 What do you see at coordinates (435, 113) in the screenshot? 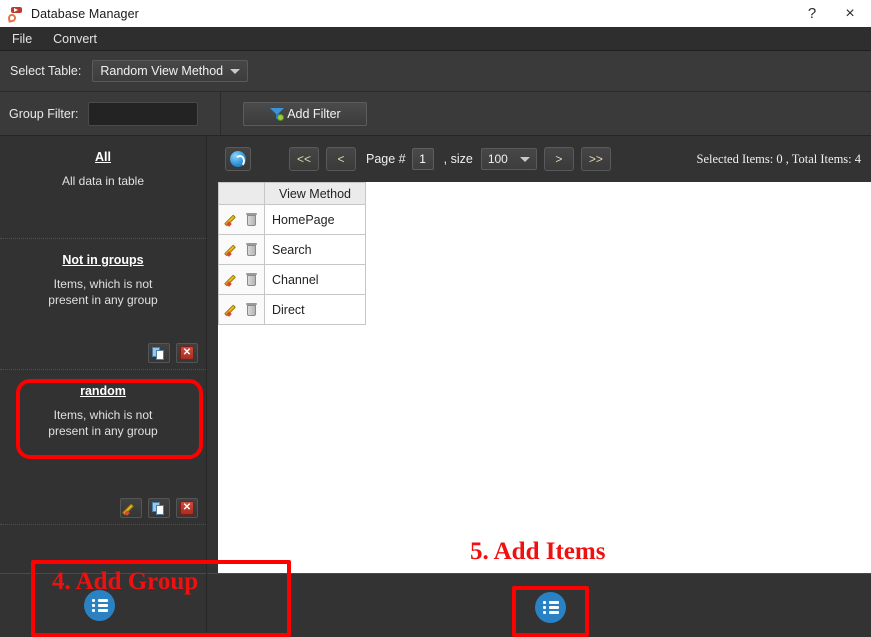
I see `group-filter-row: Group Filter: Add Filter` at bounding box center [435, 113].